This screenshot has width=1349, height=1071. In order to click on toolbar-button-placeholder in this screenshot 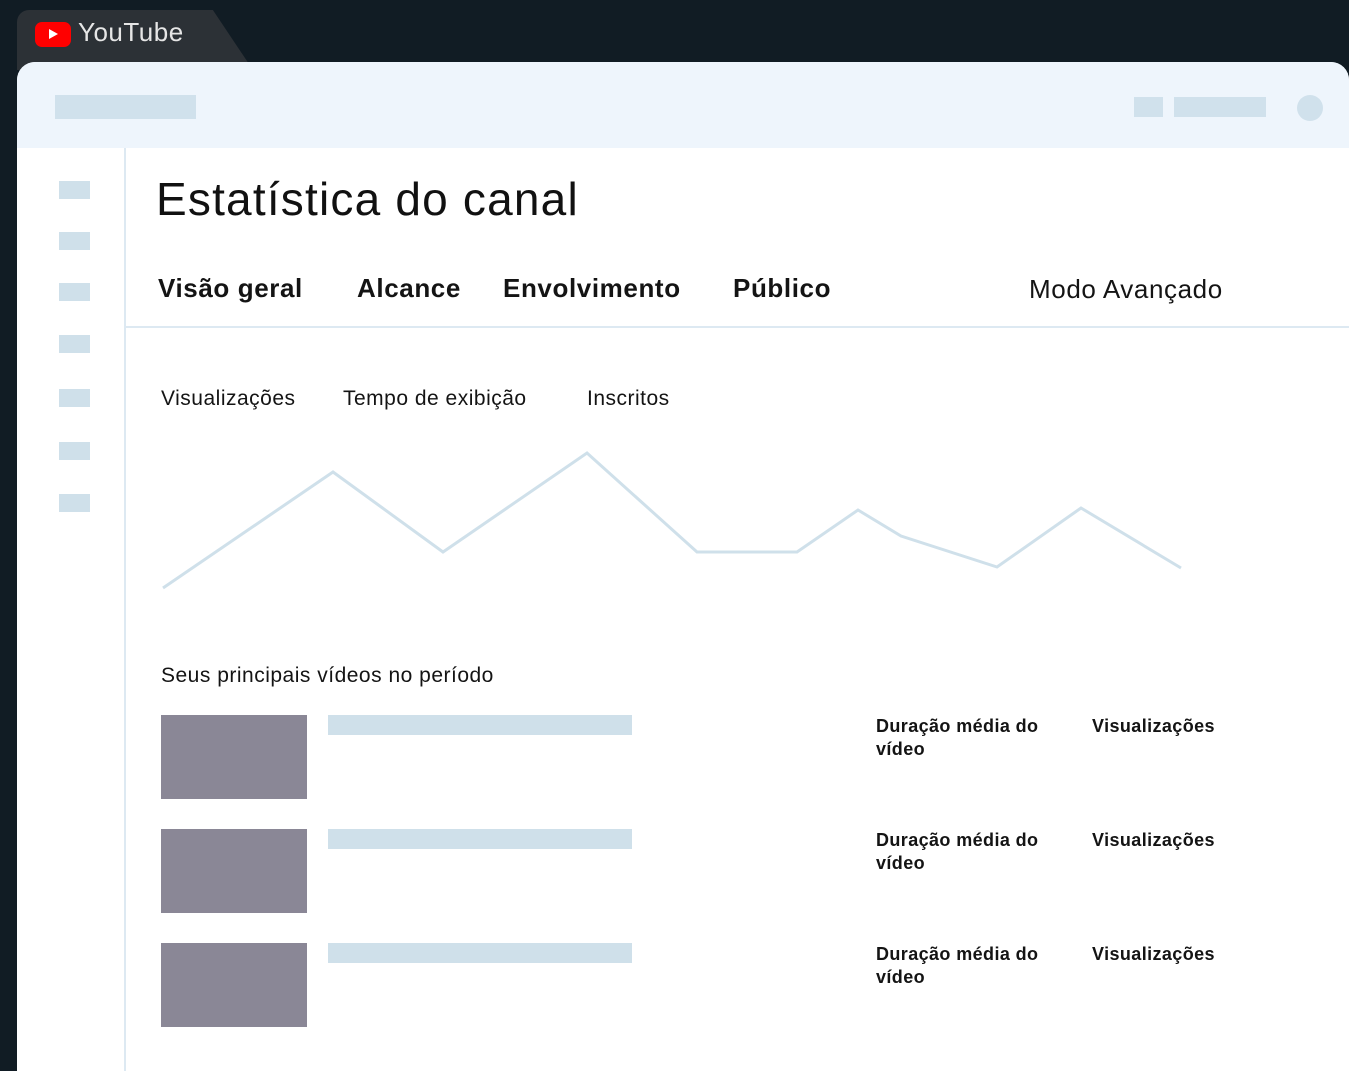, I will do `click(1220, 107)`.